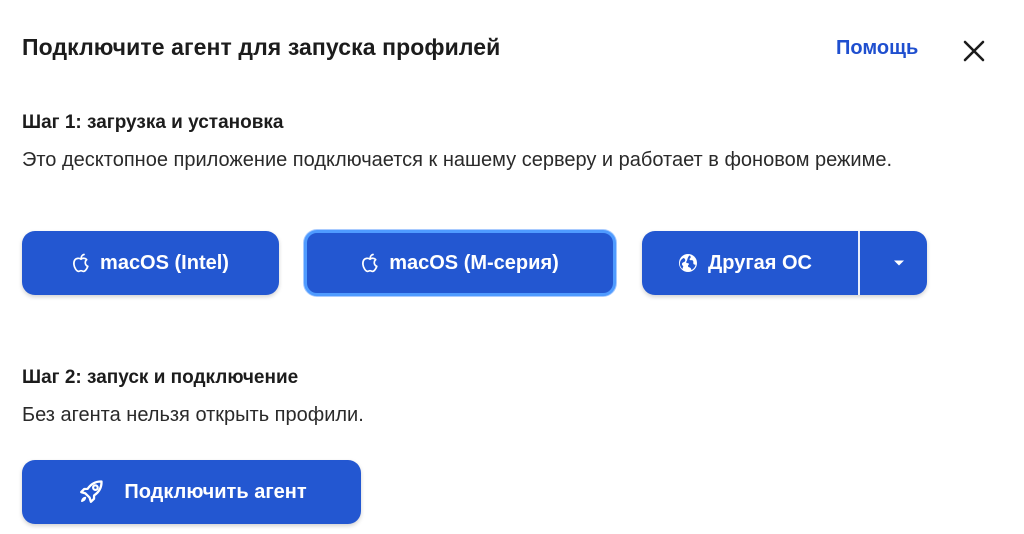  Describe the element at coordinates (261, 47) in the screenshot. I see `dialog-title: Подключите агент для запуска профилей` at that location.